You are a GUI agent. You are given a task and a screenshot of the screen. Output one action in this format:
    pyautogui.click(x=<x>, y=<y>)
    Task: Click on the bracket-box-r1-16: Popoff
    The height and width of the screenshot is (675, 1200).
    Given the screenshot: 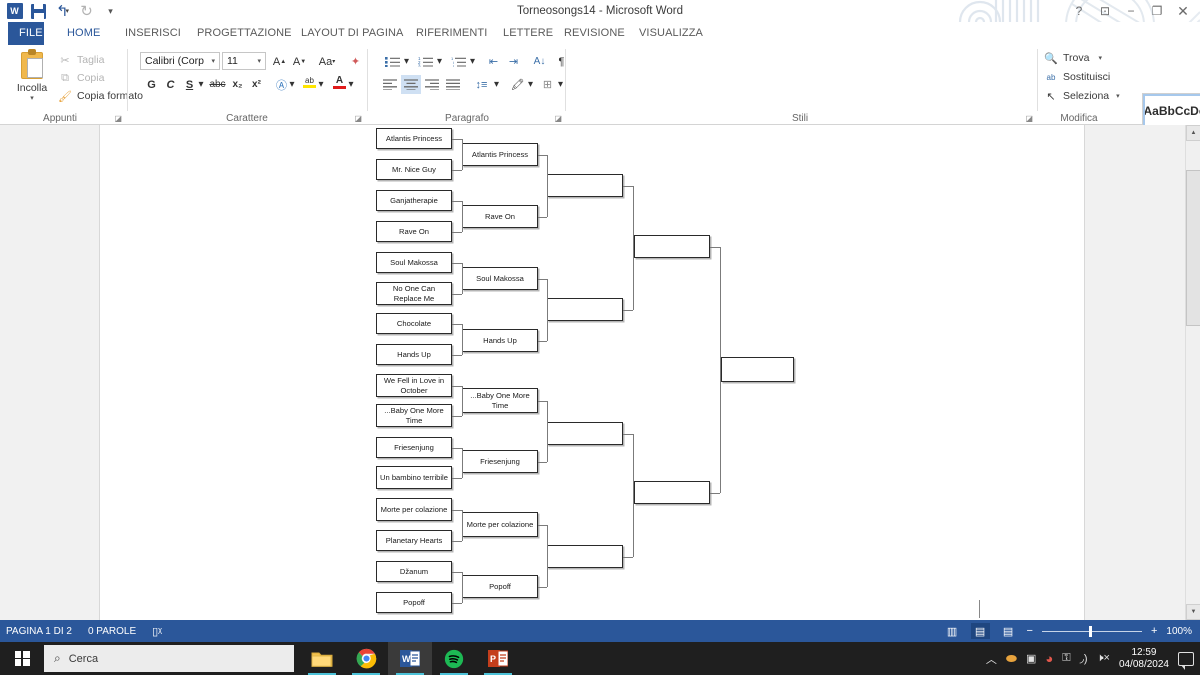 What is the action you would take?
    pyautogui.click(x=414, y=602)
    